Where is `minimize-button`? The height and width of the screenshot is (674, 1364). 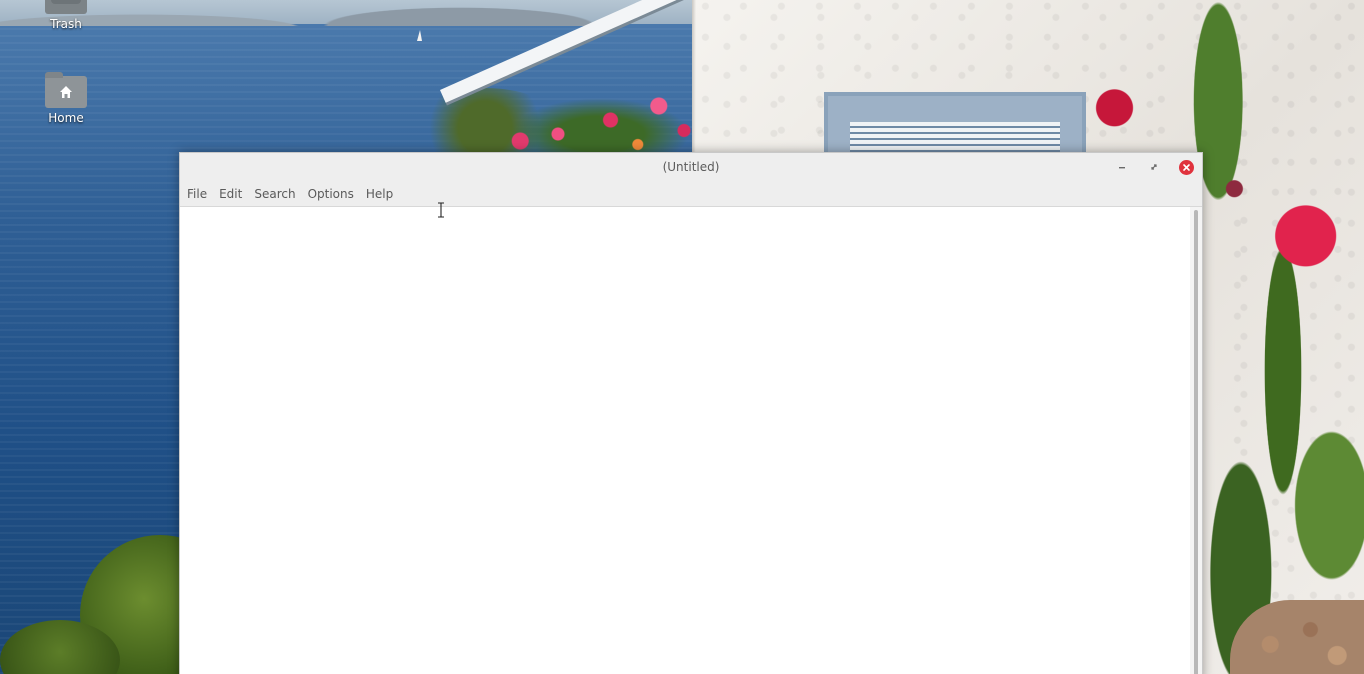 minimize-button is located at coordinates (1122, 167).